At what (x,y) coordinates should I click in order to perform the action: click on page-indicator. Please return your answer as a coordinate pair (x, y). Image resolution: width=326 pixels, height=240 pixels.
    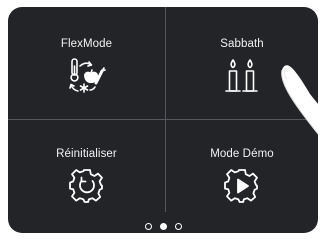
    Looking at the image, I should click on (163, 228).